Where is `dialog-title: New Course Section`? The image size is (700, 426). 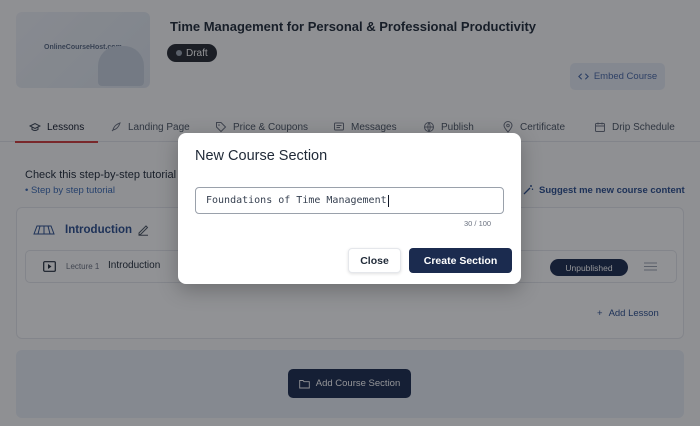 dialog-title: New Course Section is located at coordinates (261, 156).